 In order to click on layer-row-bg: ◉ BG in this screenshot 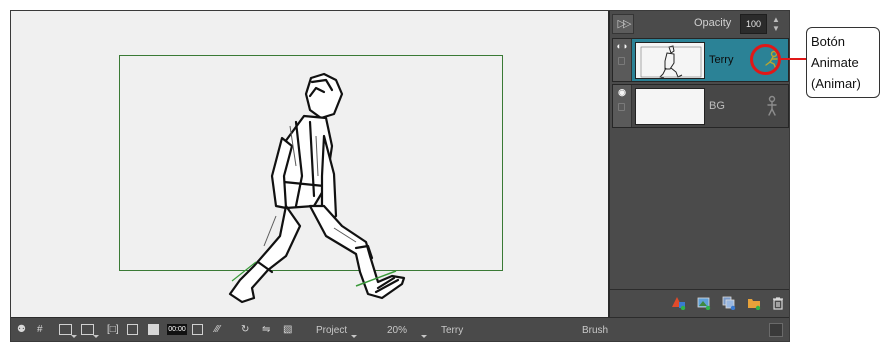, I will do `click(700, 106)`.